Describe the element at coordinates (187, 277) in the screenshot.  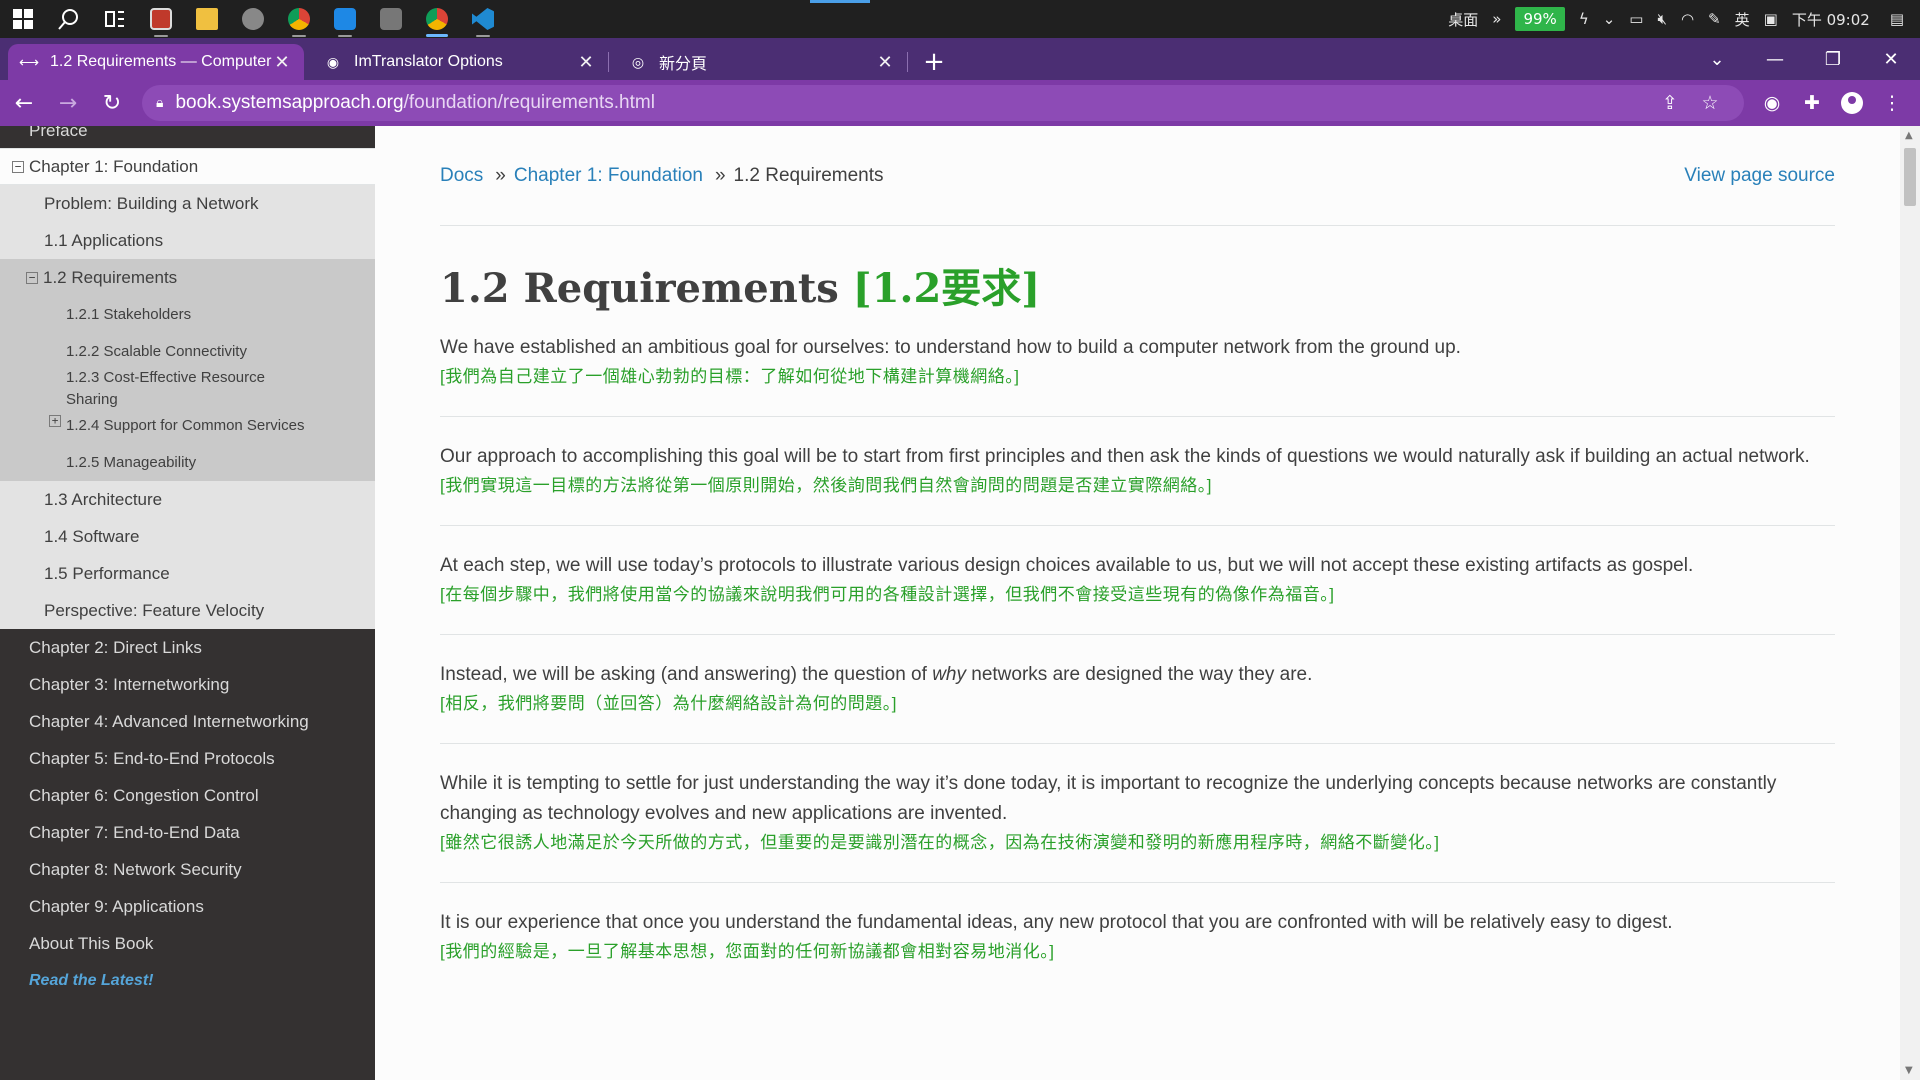
I see `sidebar-item-requirements: − 1.2 Requirements` at that location.